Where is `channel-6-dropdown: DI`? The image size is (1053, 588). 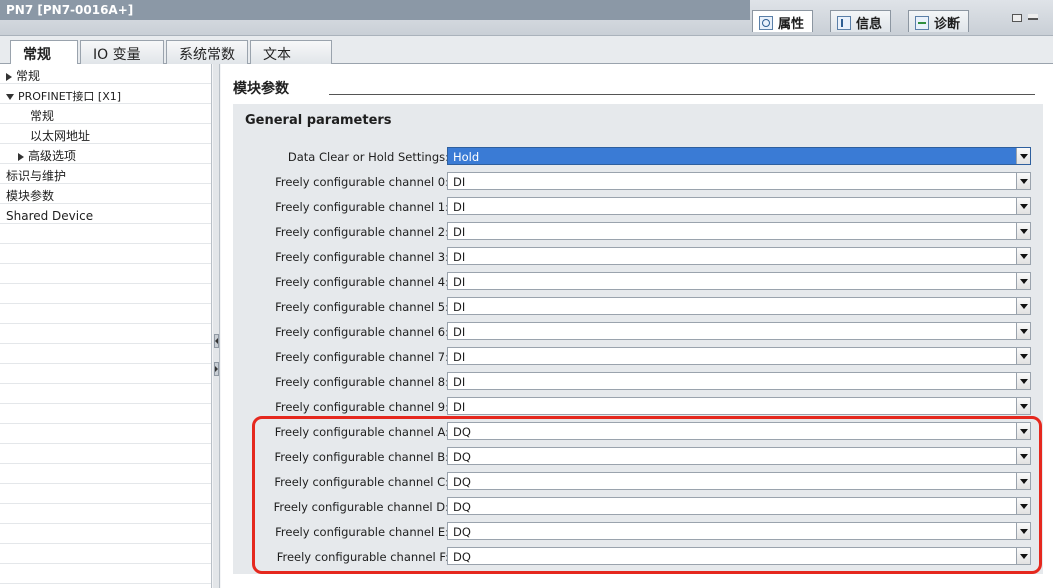 channel-6-dropdown: DI is located at coordinates (739, 331).